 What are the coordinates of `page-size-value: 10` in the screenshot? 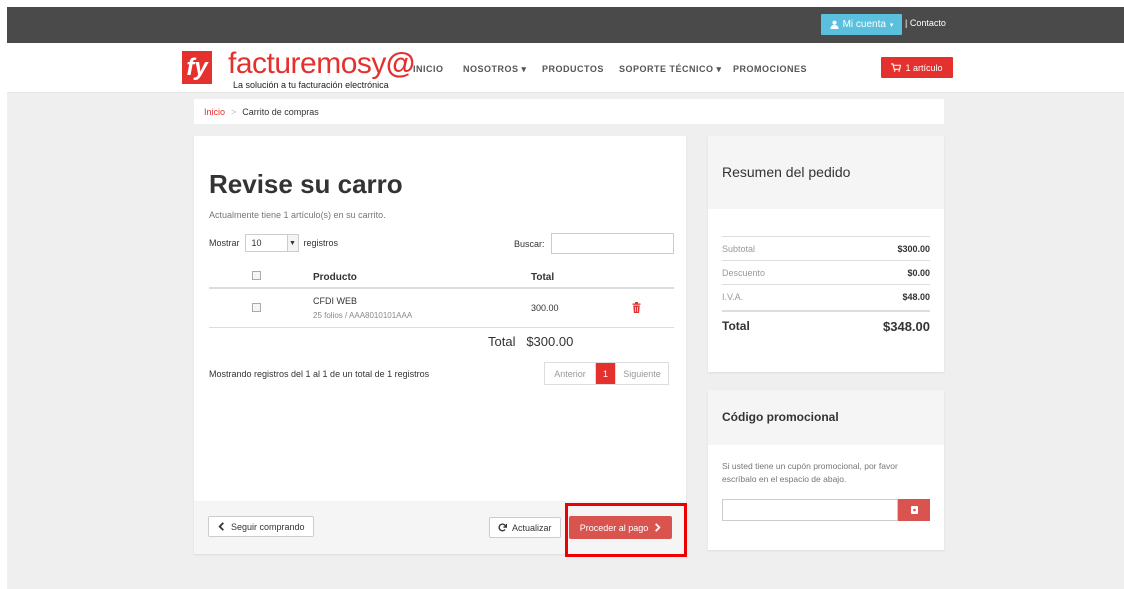 It's located at (256, 243).